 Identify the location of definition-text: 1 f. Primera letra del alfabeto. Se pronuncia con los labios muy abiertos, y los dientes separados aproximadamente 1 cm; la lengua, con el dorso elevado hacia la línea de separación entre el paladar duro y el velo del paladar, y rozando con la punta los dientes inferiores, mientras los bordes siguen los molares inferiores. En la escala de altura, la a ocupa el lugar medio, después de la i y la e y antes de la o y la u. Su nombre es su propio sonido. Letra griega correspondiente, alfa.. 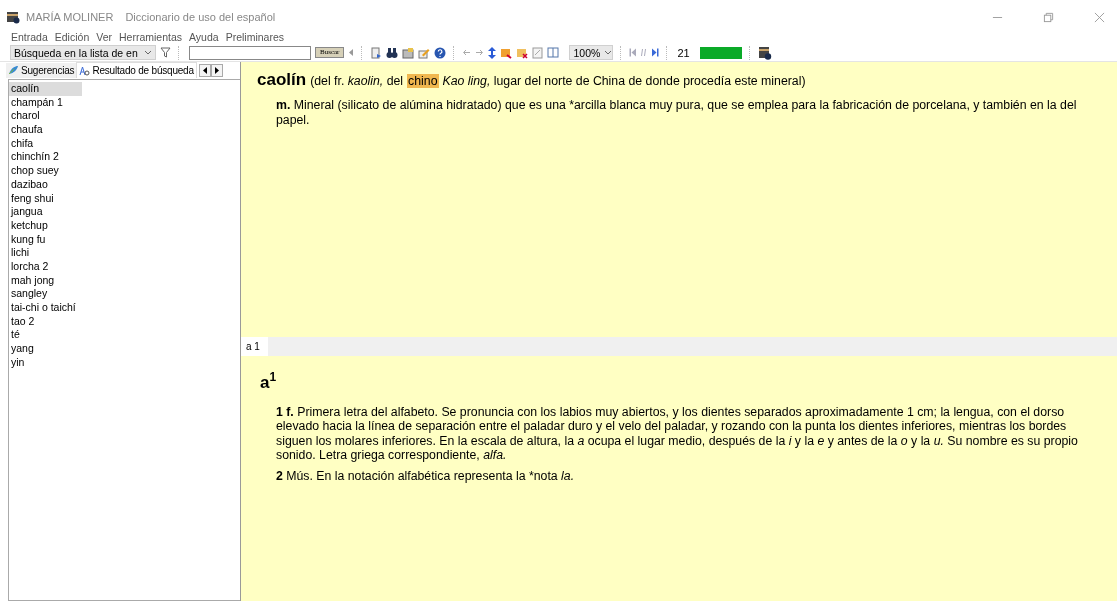
(677, 433).